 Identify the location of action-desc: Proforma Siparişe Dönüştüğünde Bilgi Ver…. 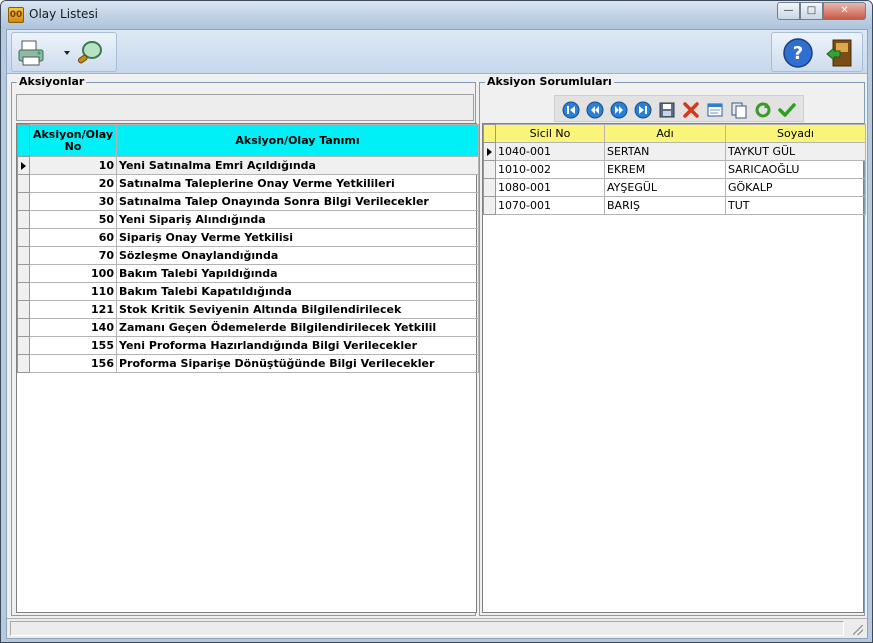
(297, 363).